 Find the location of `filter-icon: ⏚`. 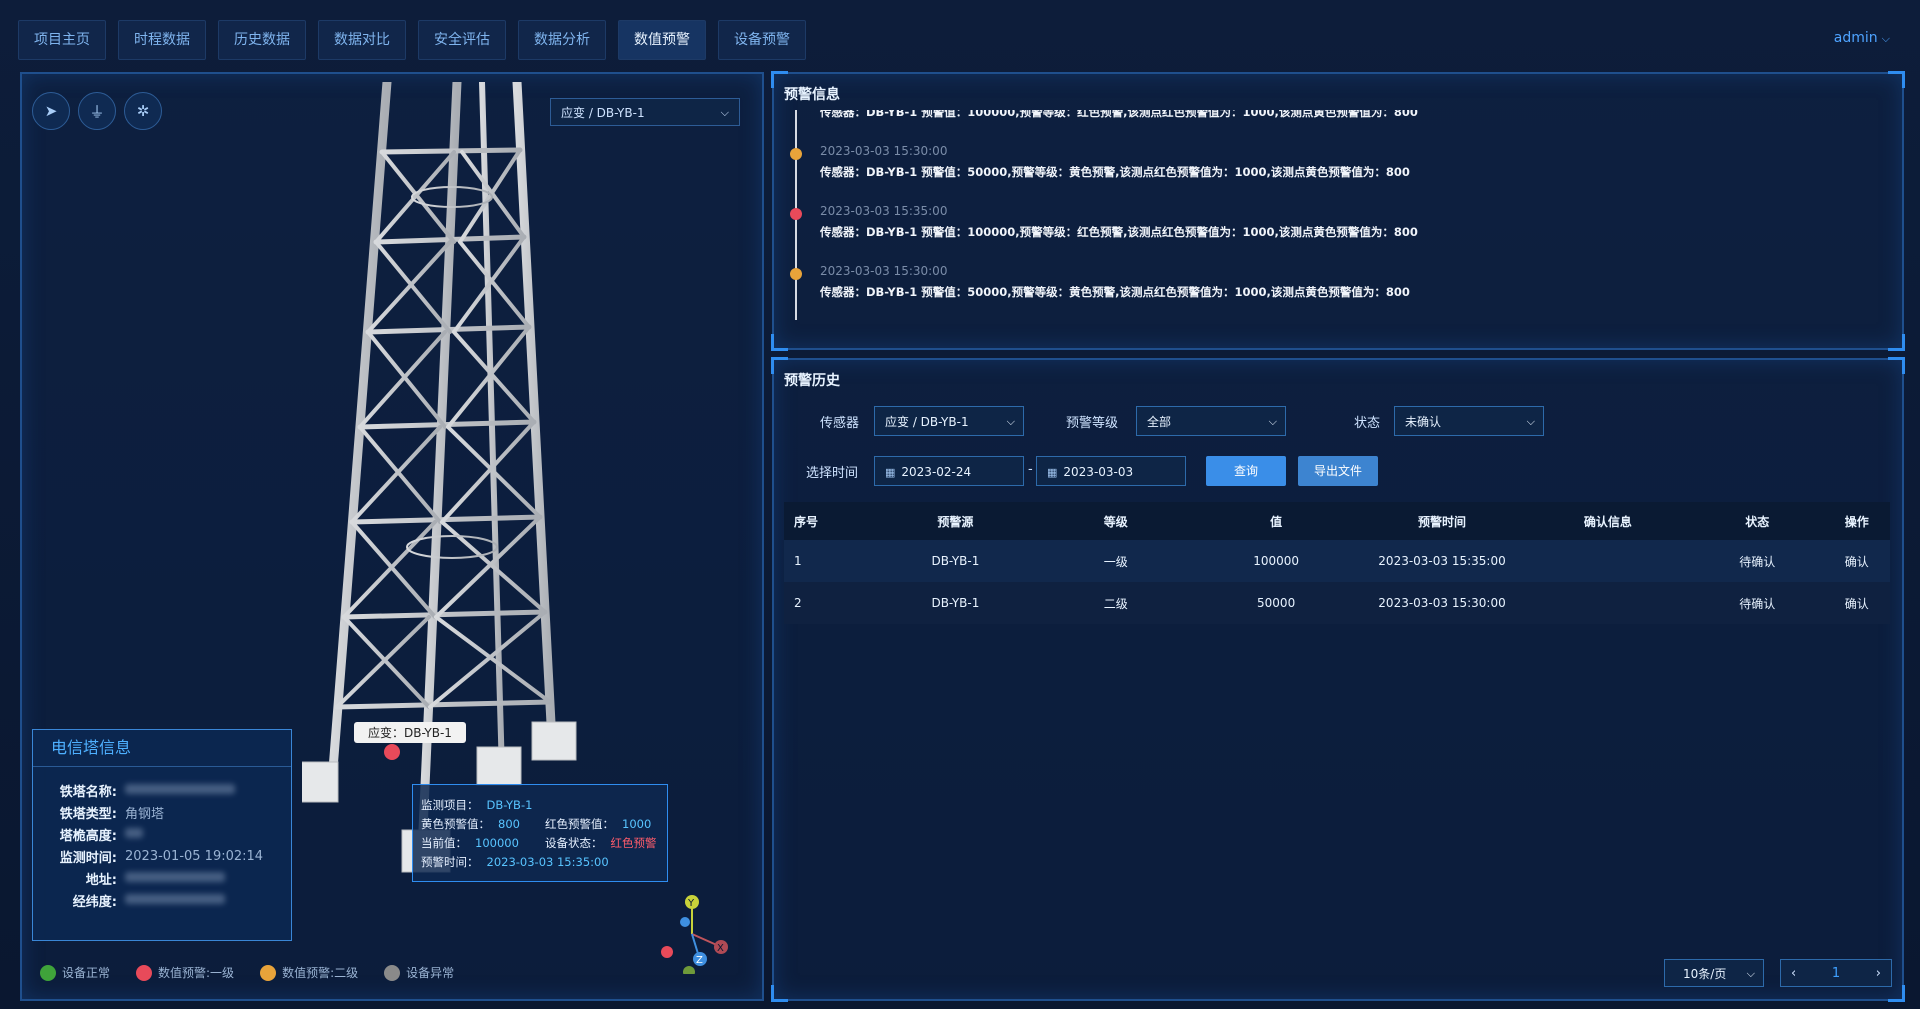

filter-icon: ⏚ is located at coordinates (97, 111).